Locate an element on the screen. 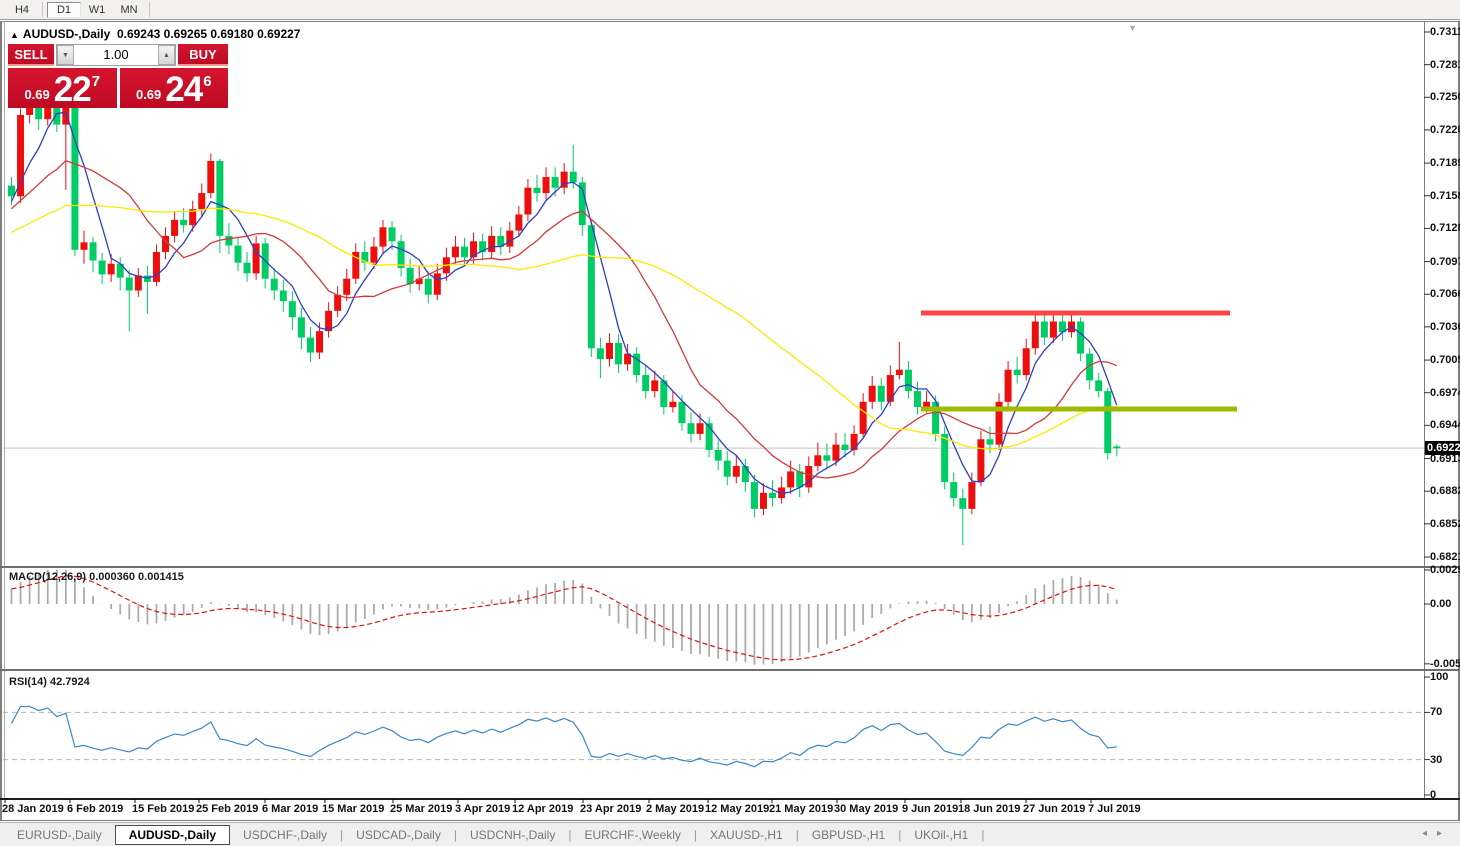  rsi-line is located at coordinates (563, 736).